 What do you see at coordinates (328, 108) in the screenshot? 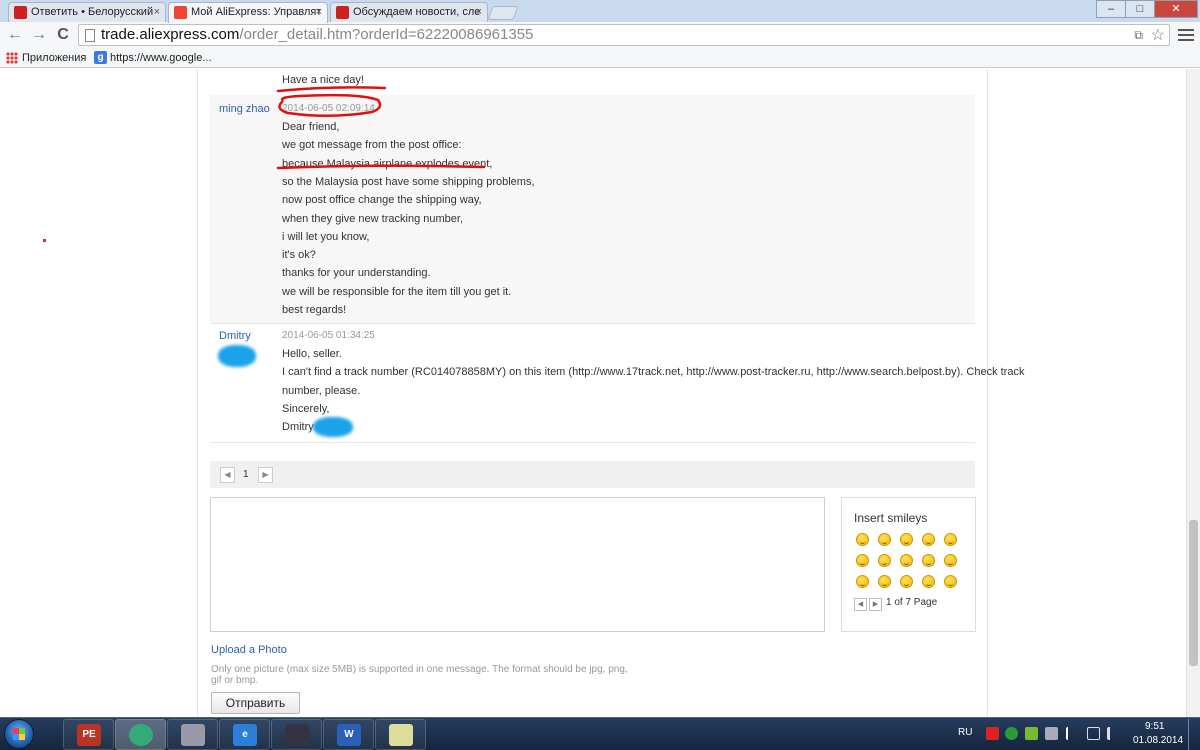
I see `message-time: 2014-06-05 02:09:14` at bounding box center [328, 108].